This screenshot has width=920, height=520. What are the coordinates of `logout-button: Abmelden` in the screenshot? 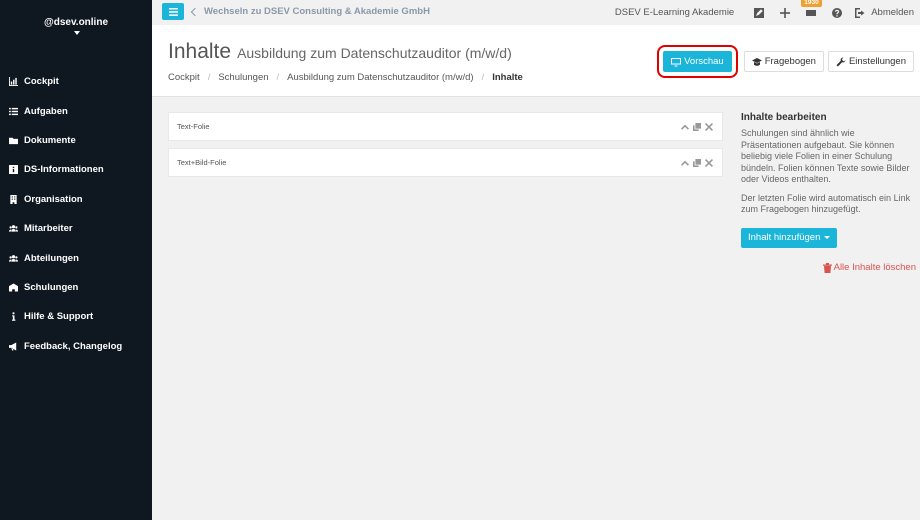 It's located at (884, 12).